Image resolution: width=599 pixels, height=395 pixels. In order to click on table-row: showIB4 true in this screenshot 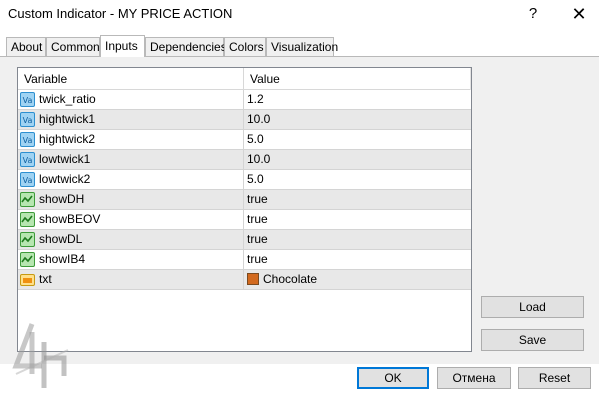, I will do `click(244, 260)`.